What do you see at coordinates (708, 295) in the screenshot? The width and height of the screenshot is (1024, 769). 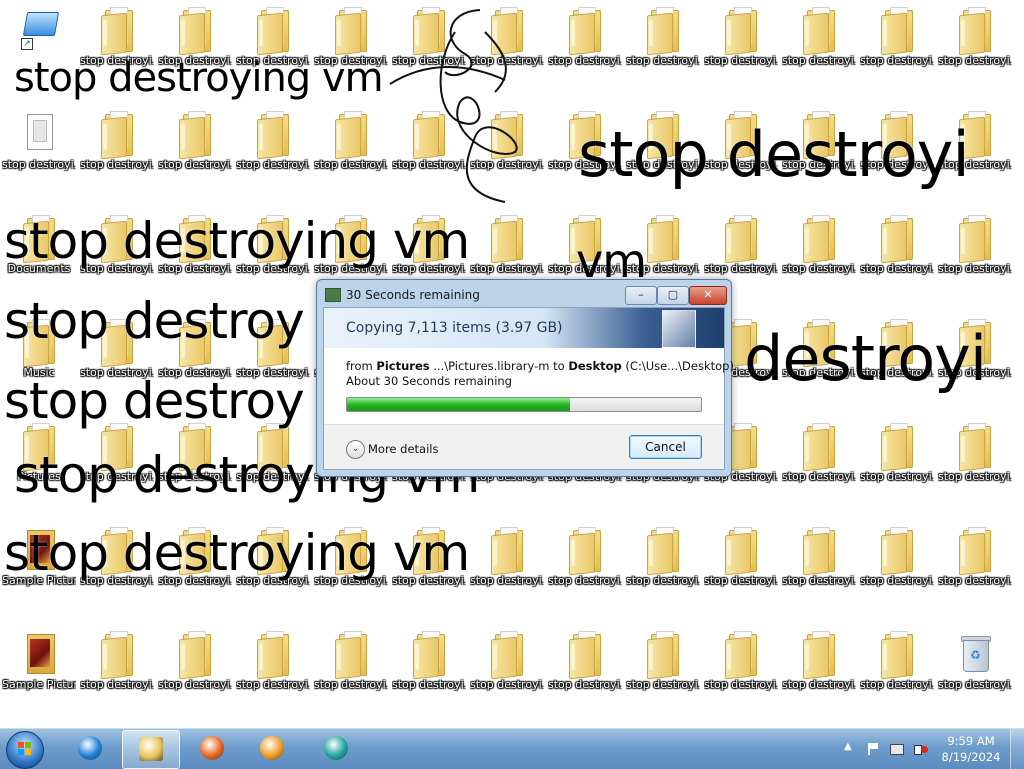 I see `close-button: ✕` at bounding box center [708, 295].